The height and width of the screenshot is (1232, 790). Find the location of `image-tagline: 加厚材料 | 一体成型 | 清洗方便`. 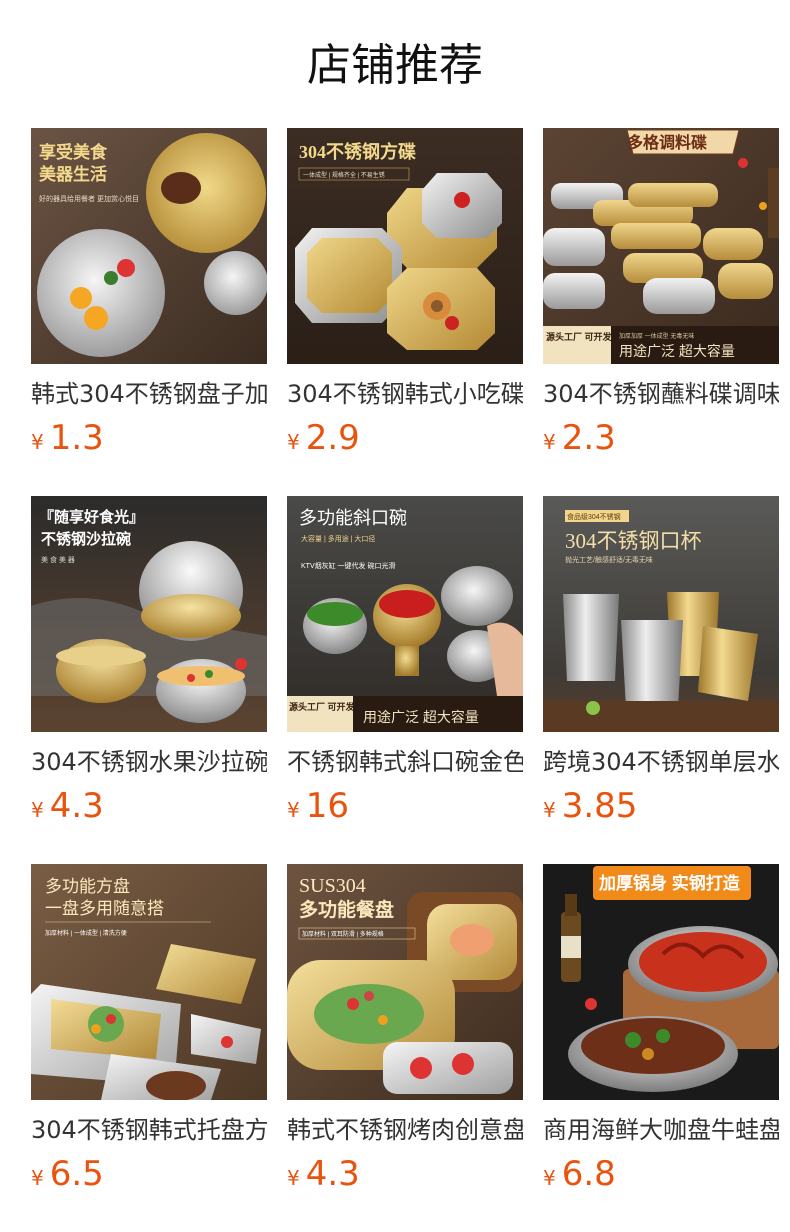

image-tagline: 加厚材料 | 一体成型 | 清洗方便 is located at coordinates (86, 933).